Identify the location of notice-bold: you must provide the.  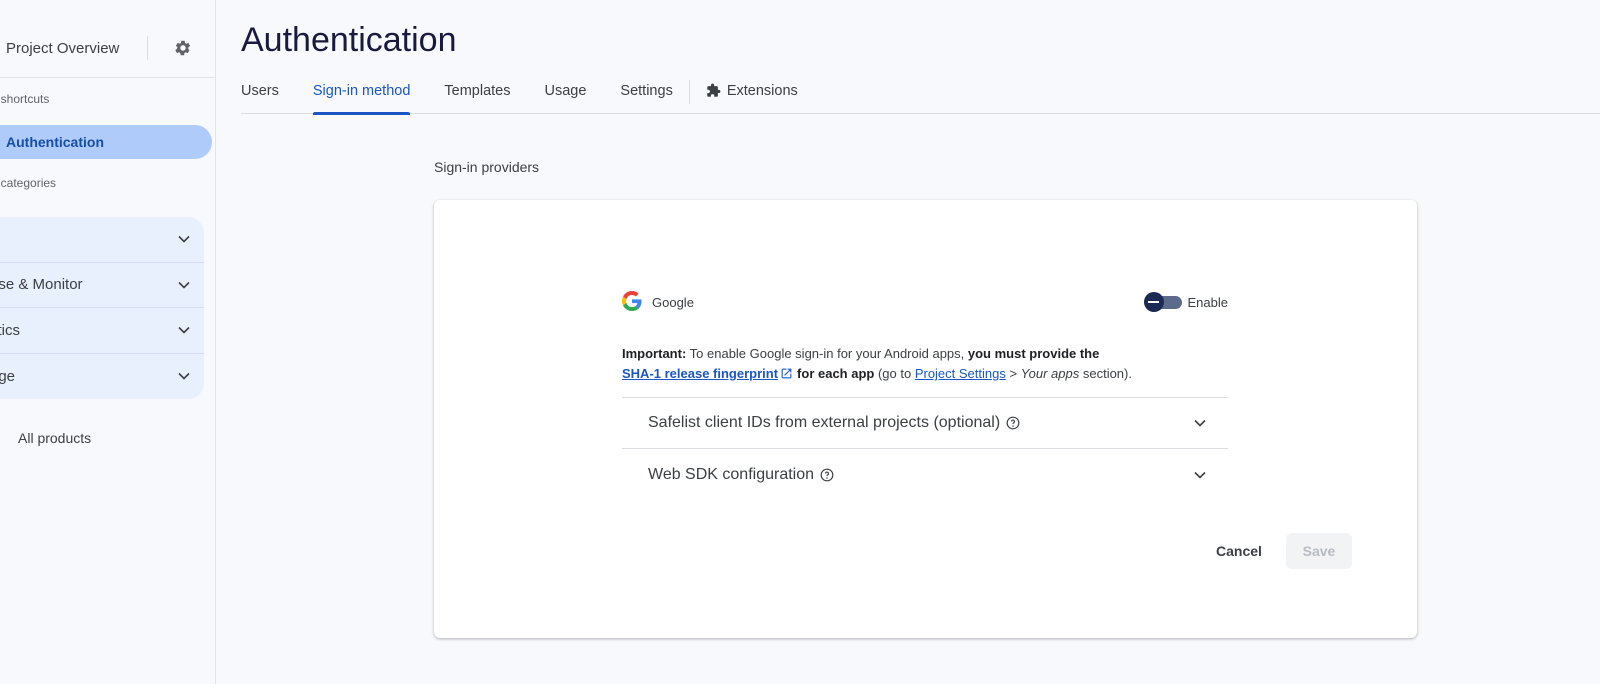
(1033, 353).